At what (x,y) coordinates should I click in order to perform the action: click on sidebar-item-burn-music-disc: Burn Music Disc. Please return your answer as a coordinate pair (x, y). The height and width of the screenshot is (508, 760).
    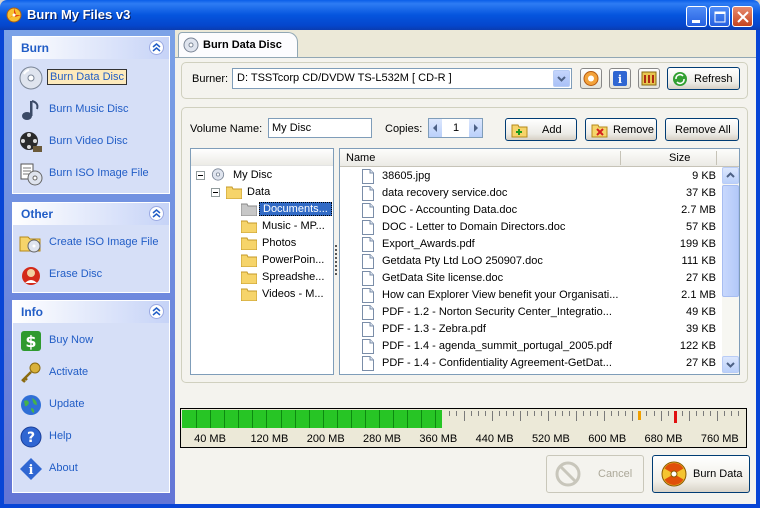
    Looking at the image, I should click on (92, 110).